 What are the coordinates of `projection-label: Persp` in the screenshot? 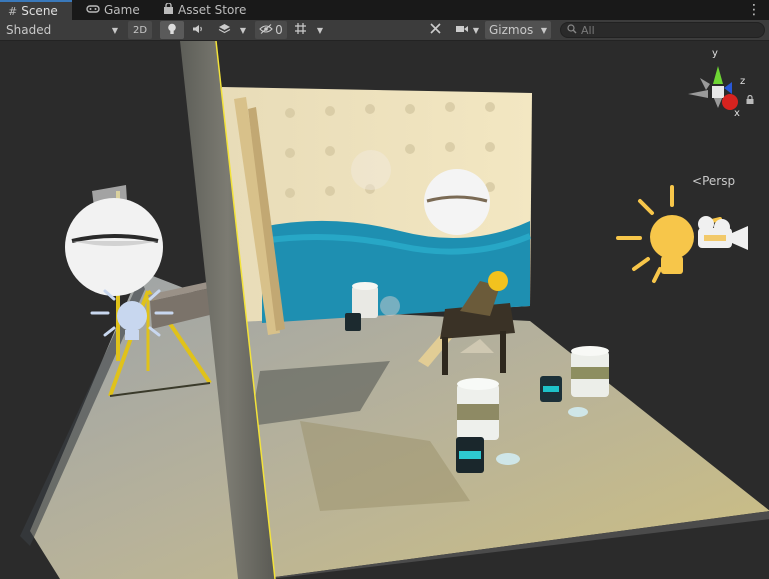 It's located at (719, 181).